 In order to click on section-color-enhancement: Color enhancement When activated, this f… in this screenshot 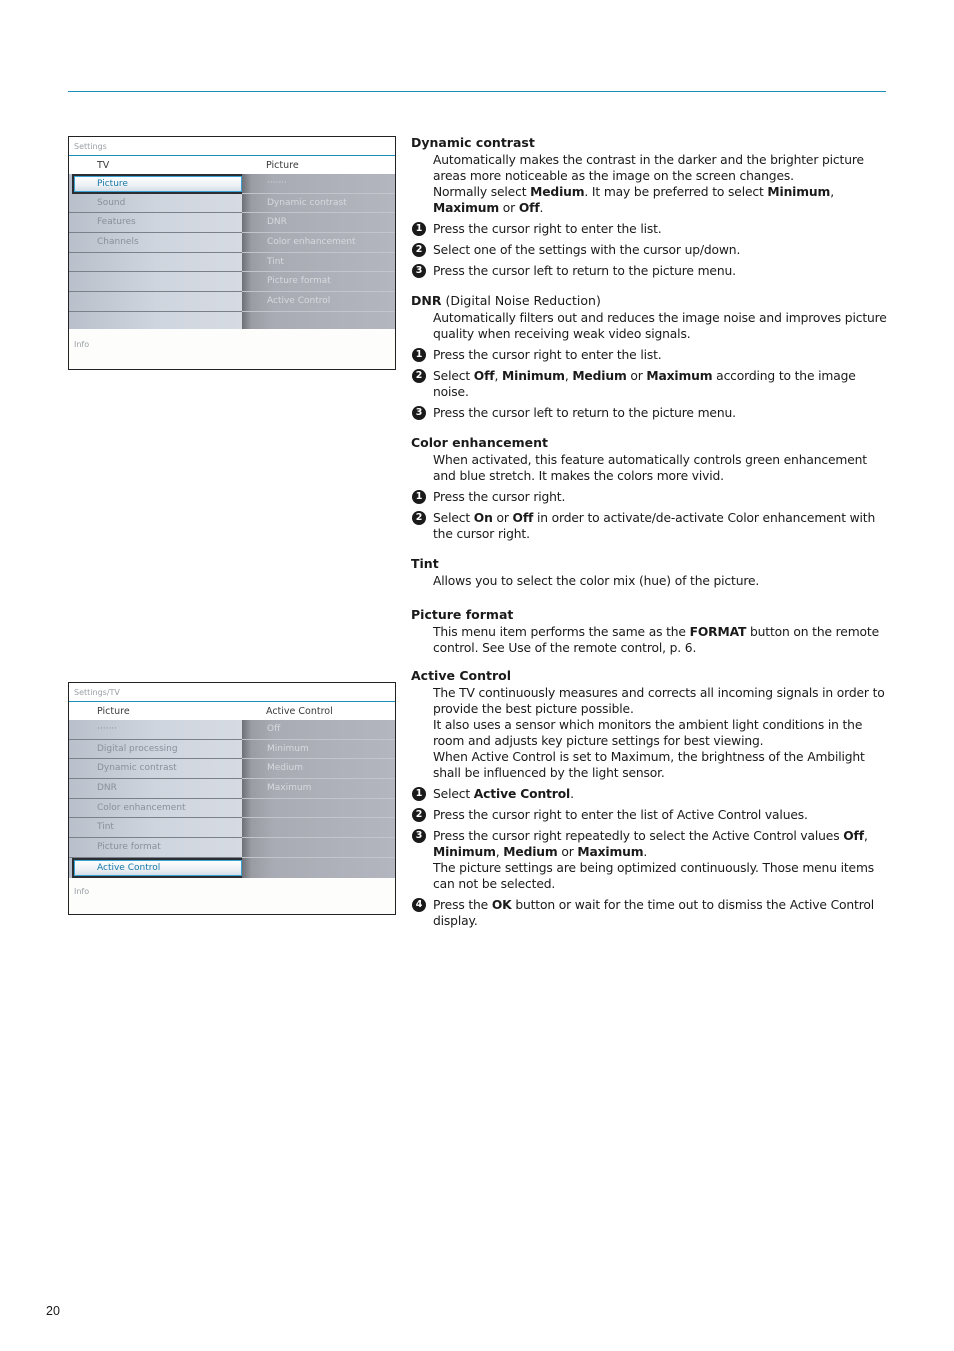, I will do `click(649, 487)`.